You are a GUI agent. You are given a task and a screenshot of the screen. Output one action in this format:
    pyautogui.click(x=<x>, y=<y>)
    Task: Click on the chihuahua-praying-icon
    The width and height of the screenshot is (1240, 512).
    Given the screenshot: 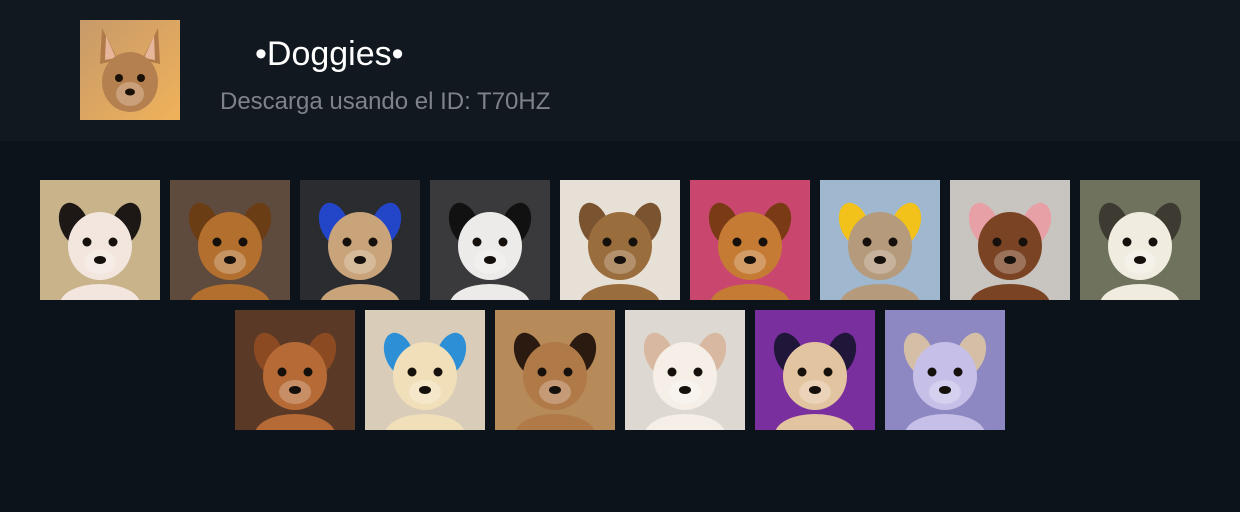 What is the action you would take?
    pyautogui.click(x=685, y=370)
    